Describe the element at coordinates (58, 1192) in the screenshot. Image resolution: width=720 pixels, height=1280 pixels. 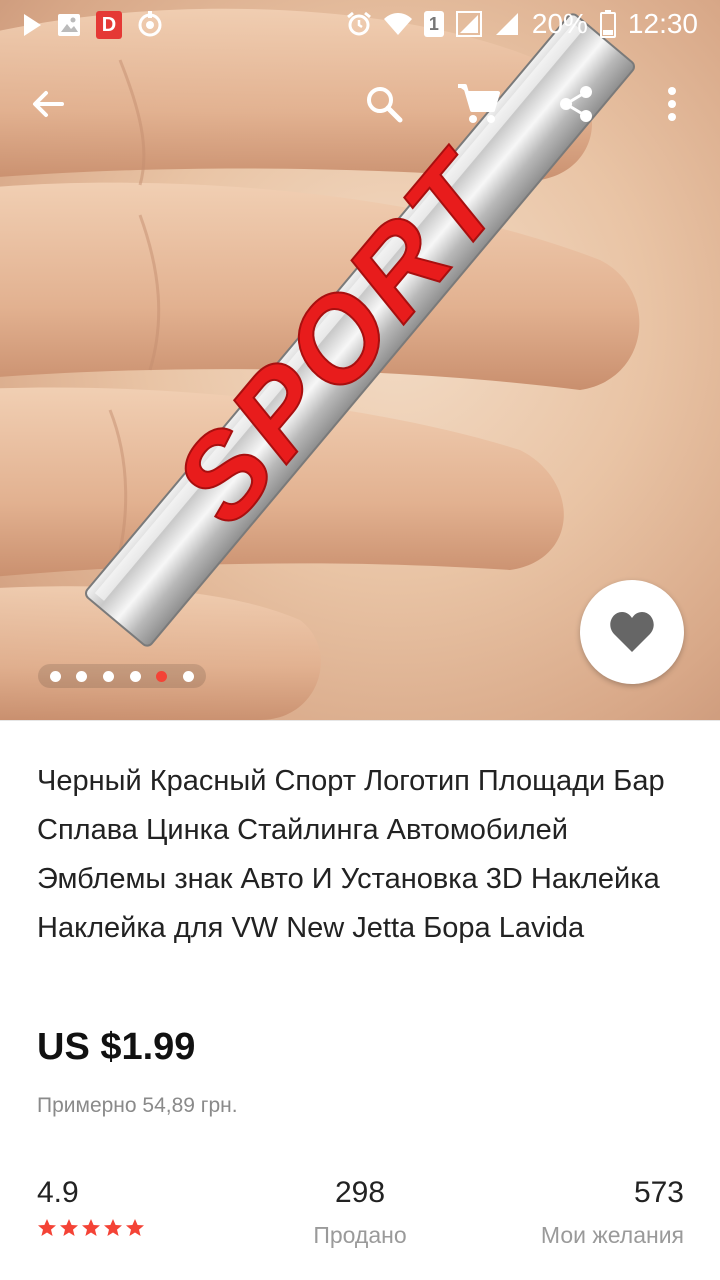
I see `rating-value: 4.9` at that location.